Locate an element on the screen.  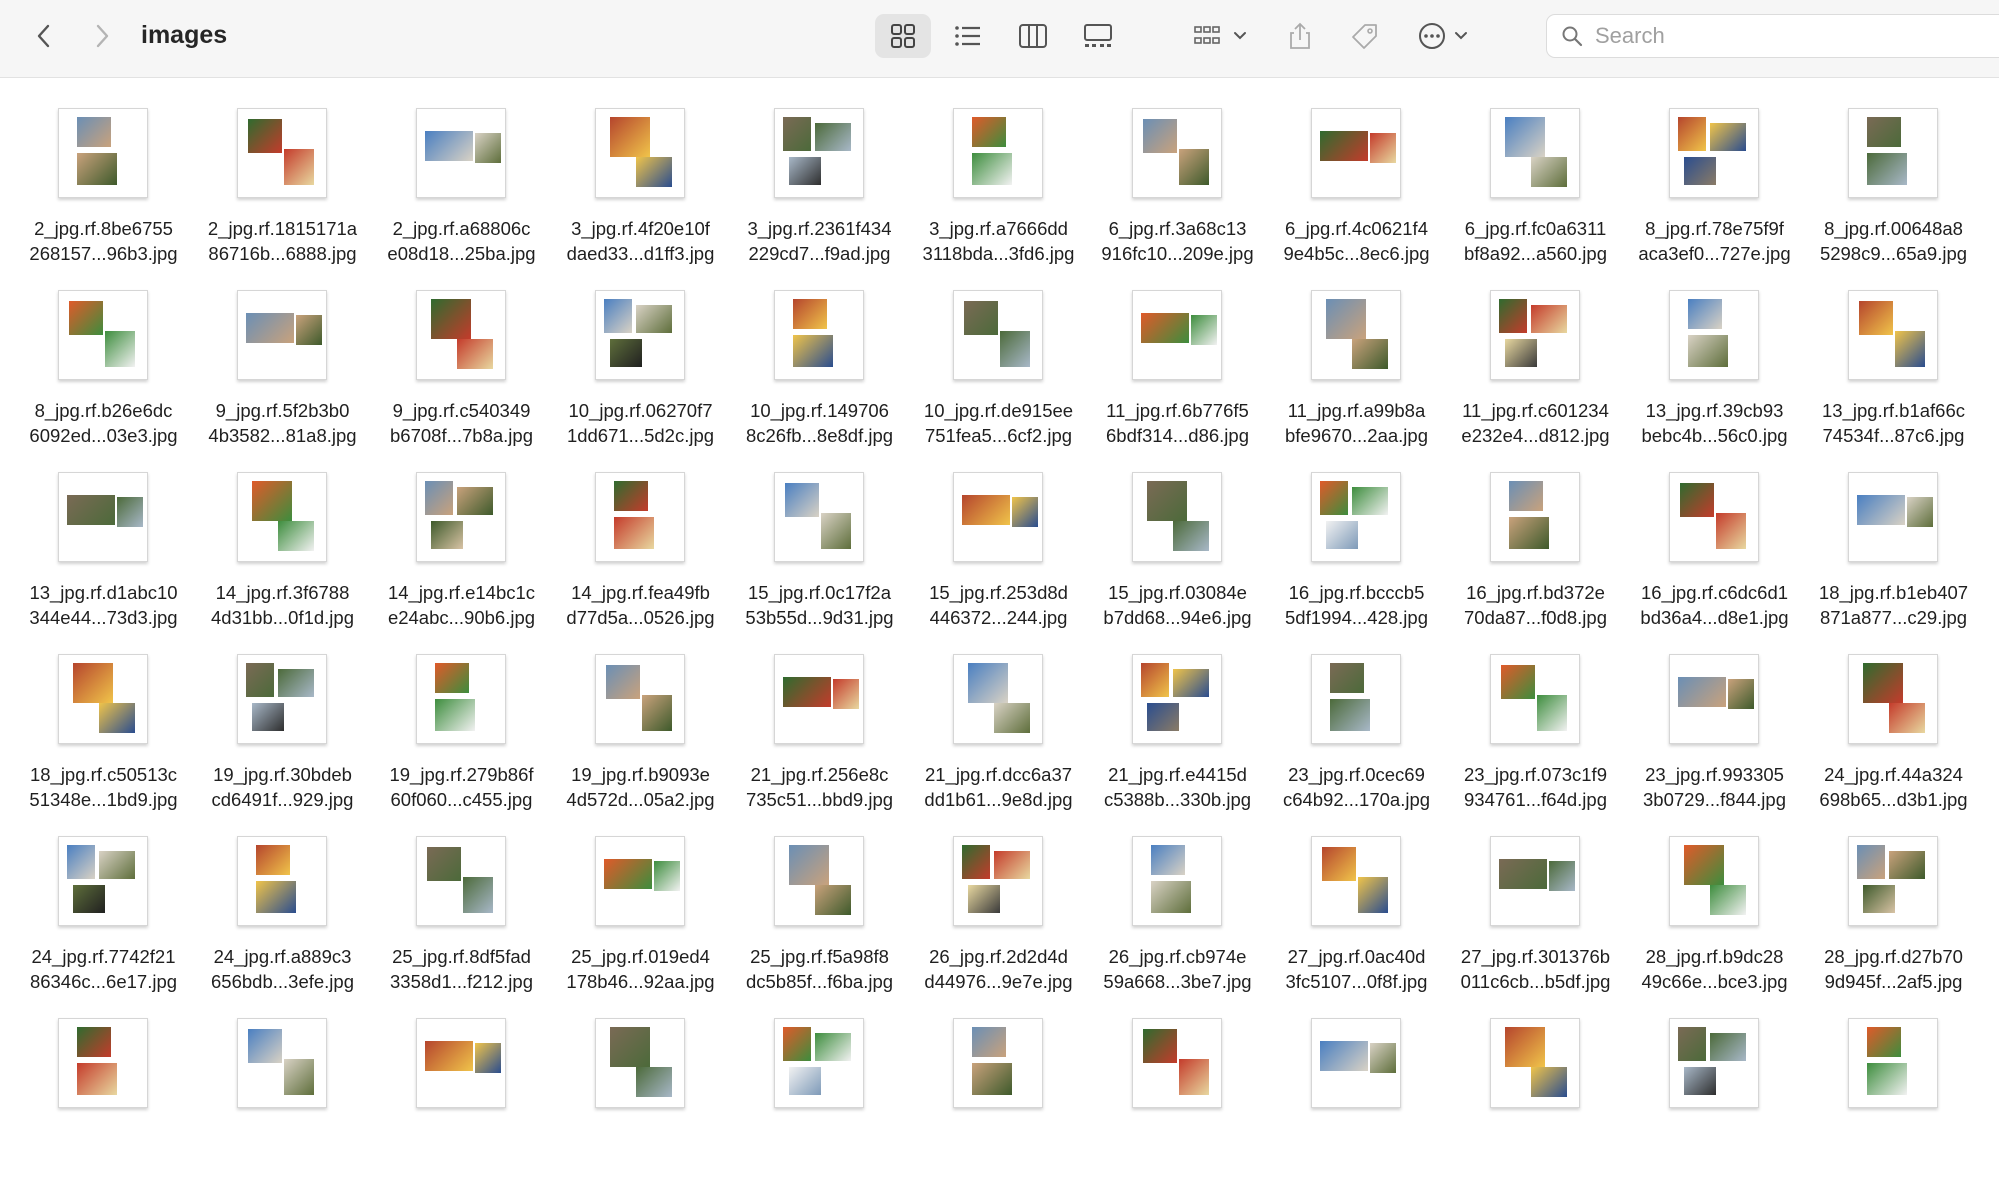
file-item: 16_jpg.rf.bd372e 70da87...f0d8.jpg is located at coordinates (1535, 557).